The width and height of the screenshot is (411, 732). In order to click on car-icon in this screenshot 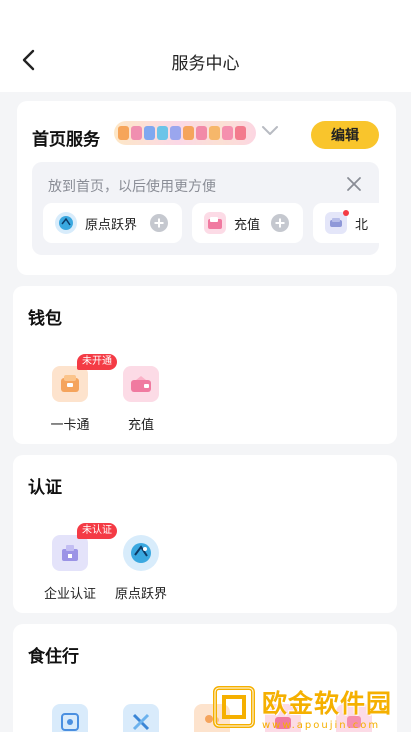, I will do `click(337, 222)`.